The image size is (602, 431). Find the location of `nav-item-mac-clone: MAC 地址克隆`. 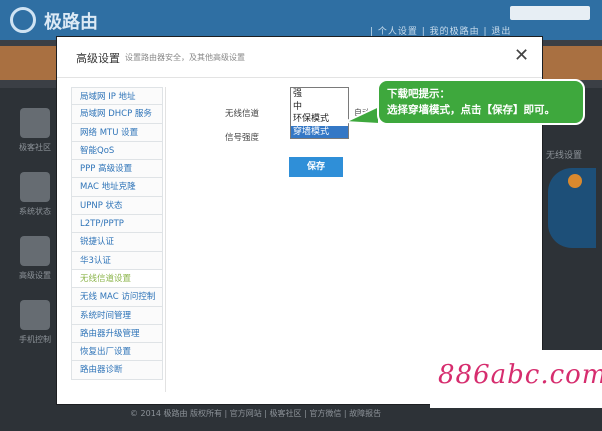

nav-item-mac-clone: MAC 地址克隆 is located at coordinates (117, 187).